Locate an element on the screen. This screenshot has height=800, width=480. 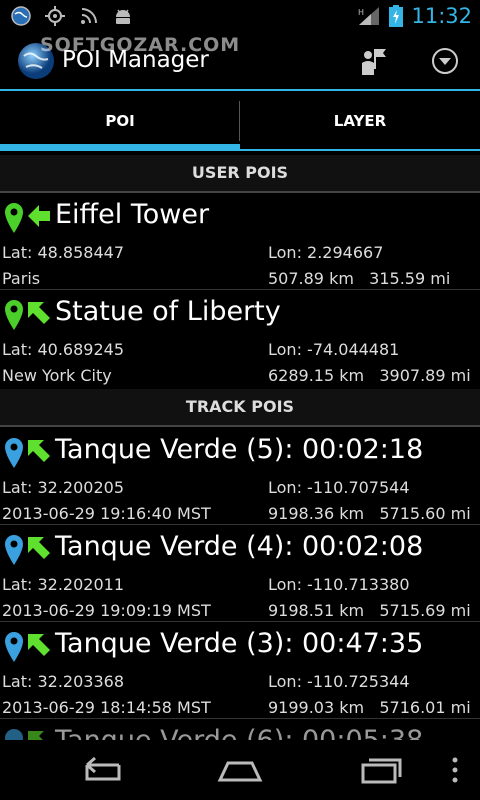
watermark: SOFTGOZAR.COM is located at coordinates (140, 45).